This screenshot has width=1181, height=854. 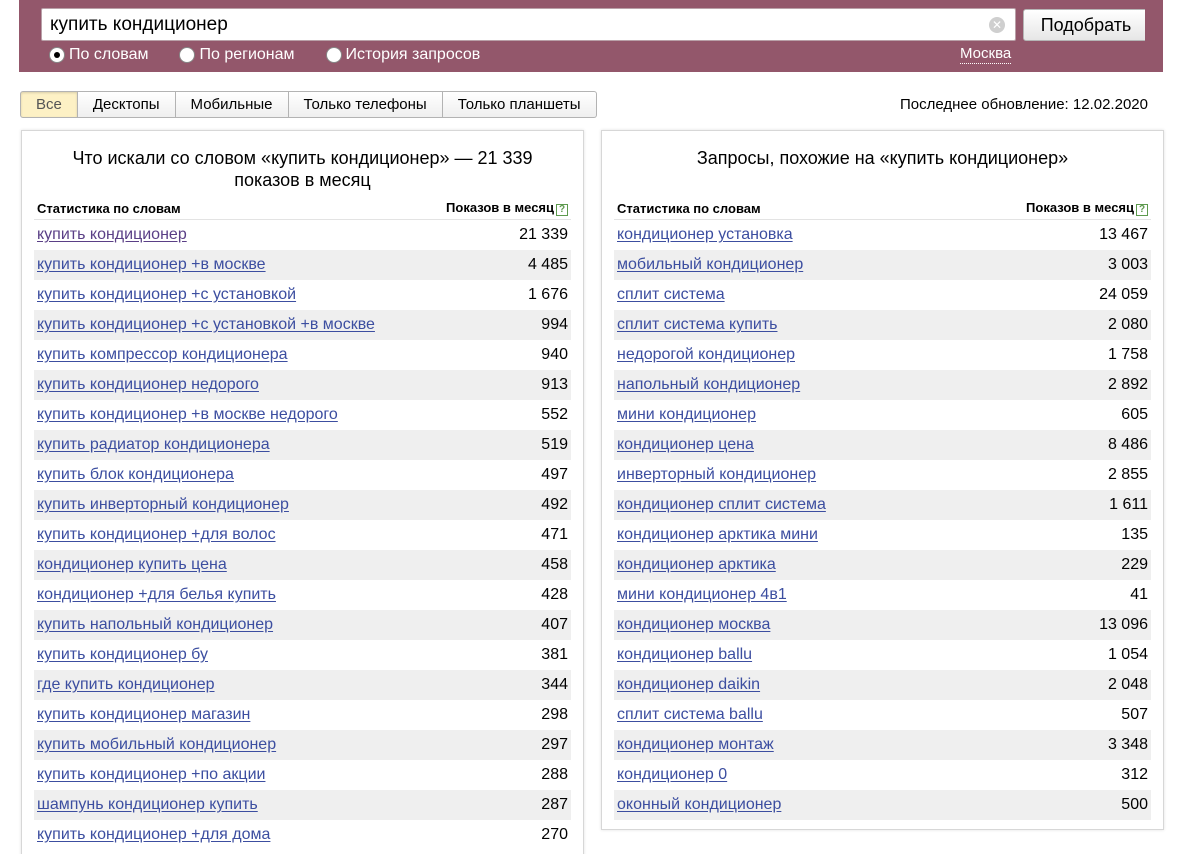 I want to click on impressions-count: 492, so click(x=554, y=504).